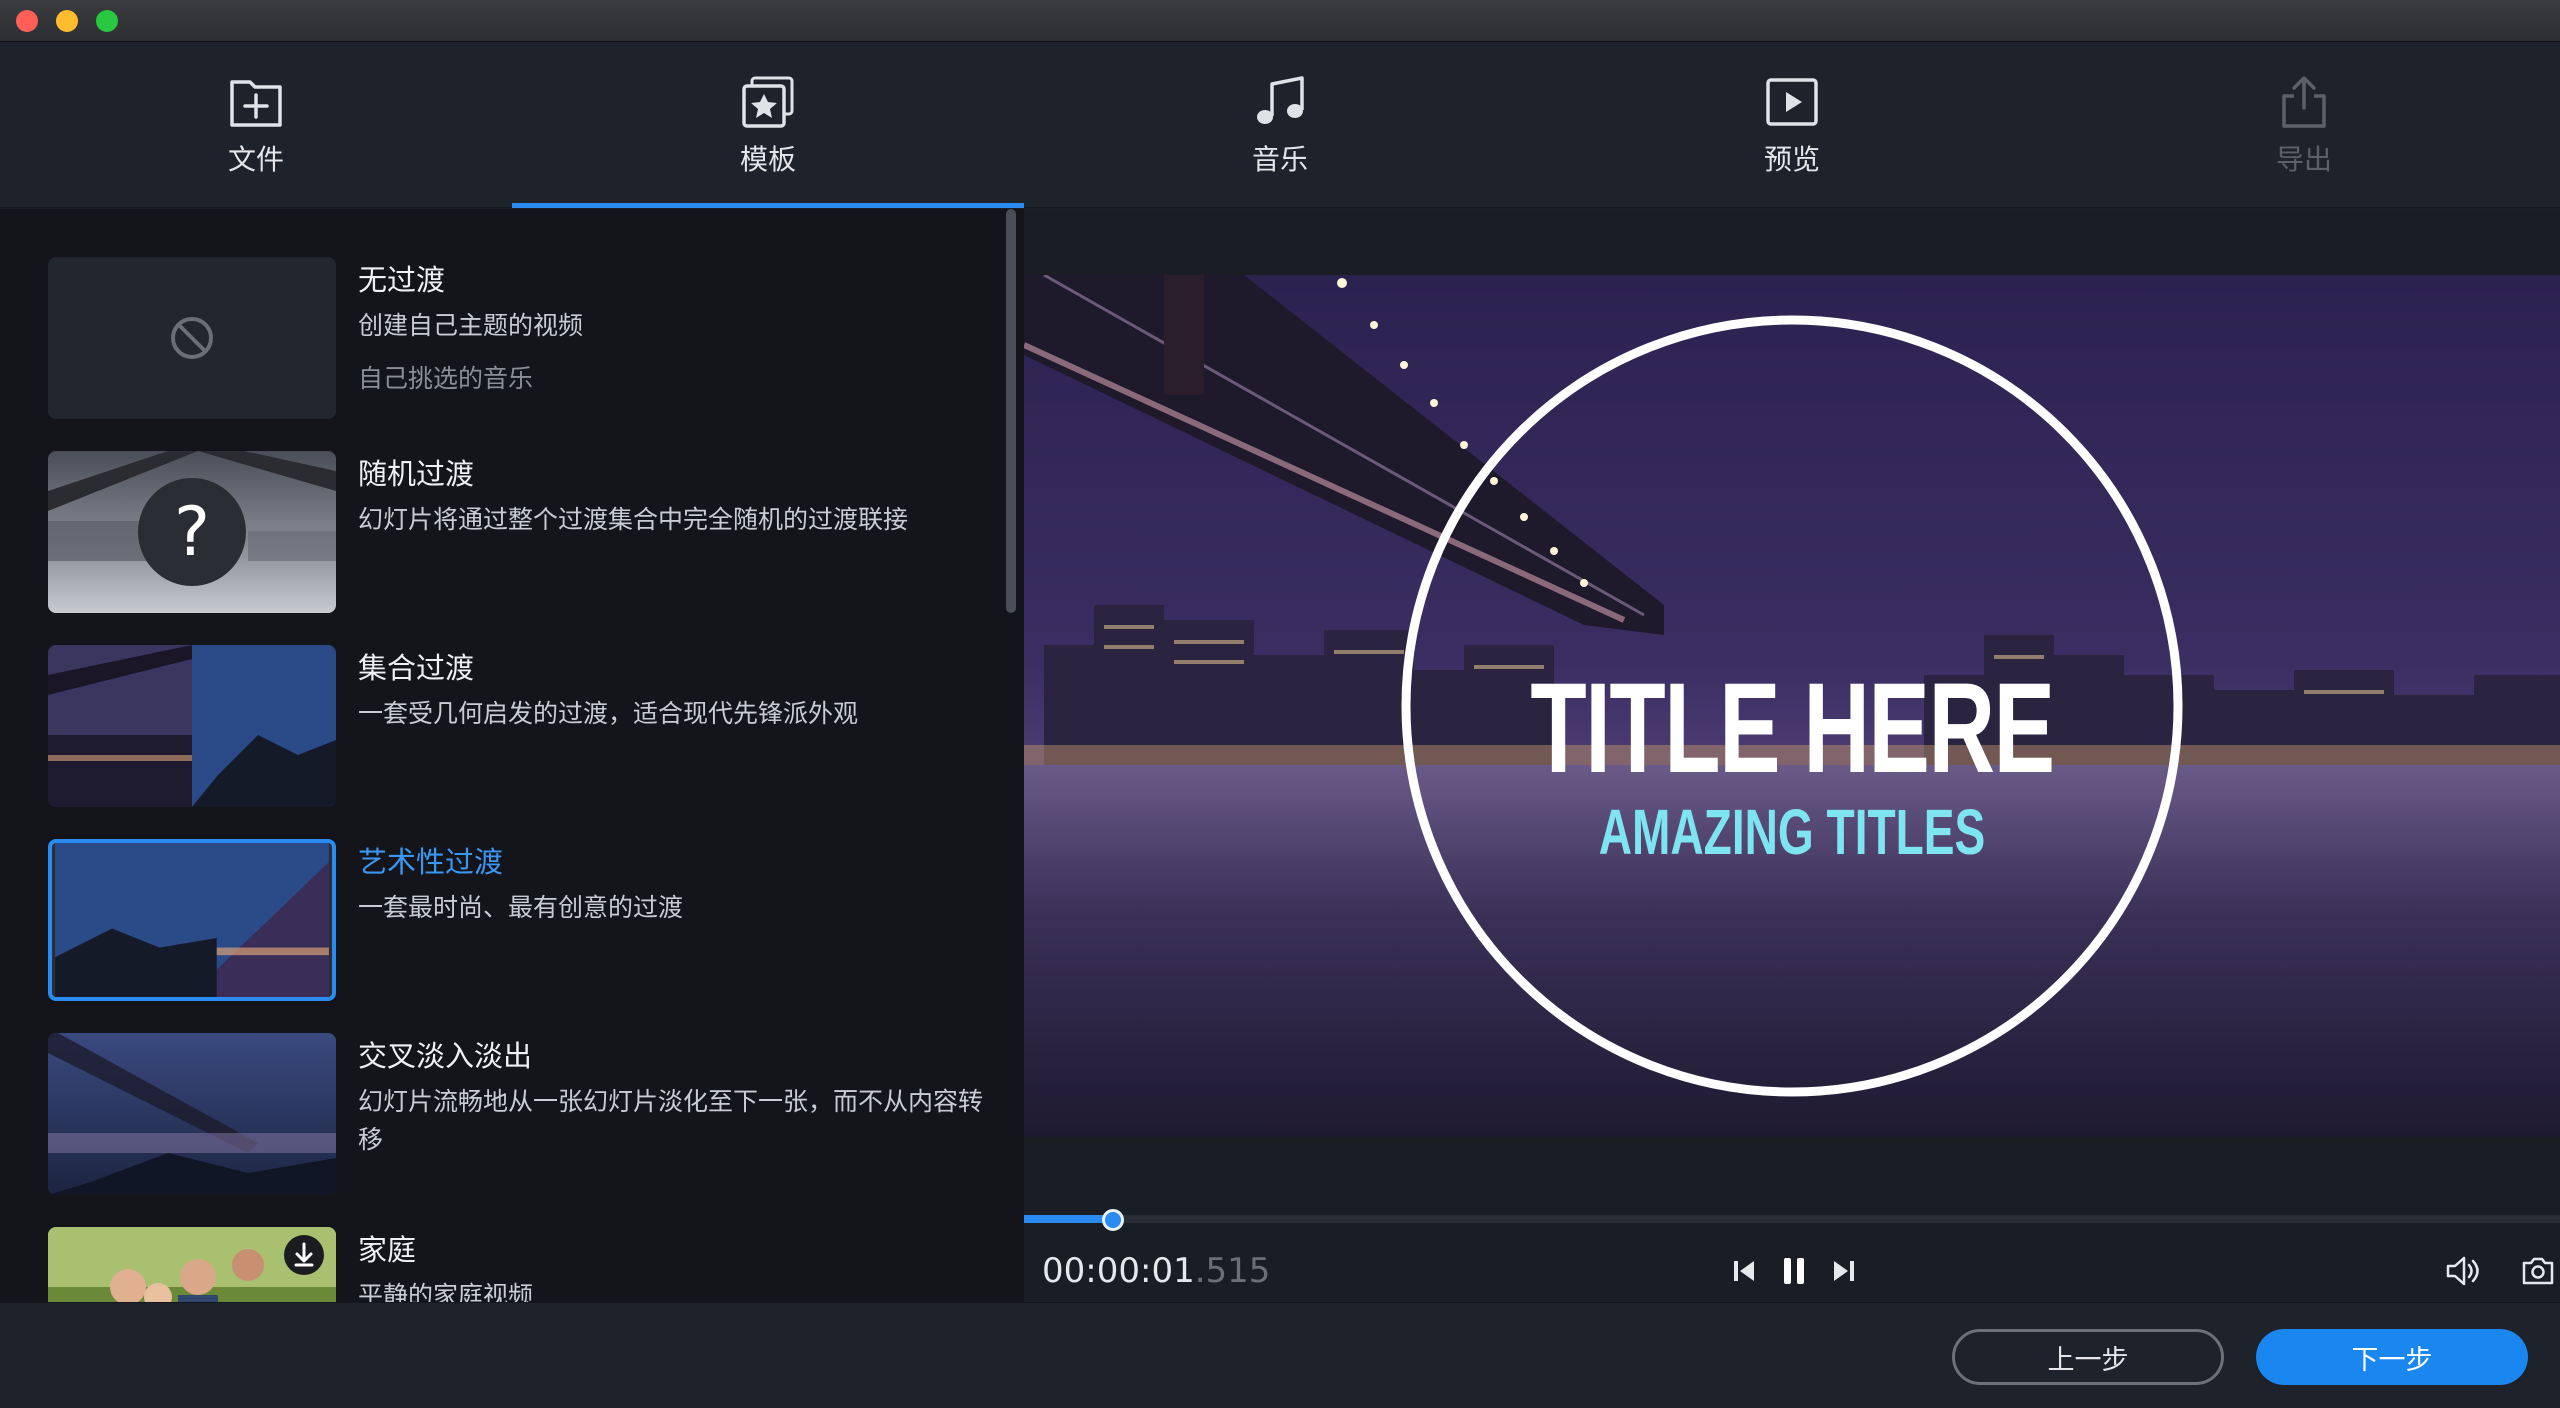  I want to click on progress-knob, so click(1113, 1220).